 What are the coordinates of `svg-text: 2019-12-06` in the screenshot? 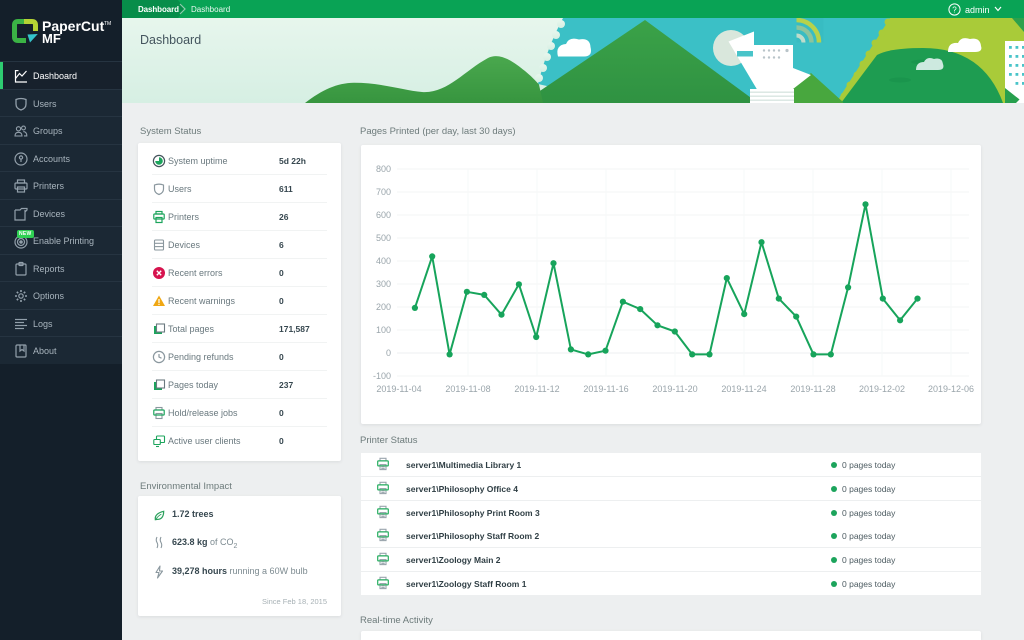 It's located at (951, 389).